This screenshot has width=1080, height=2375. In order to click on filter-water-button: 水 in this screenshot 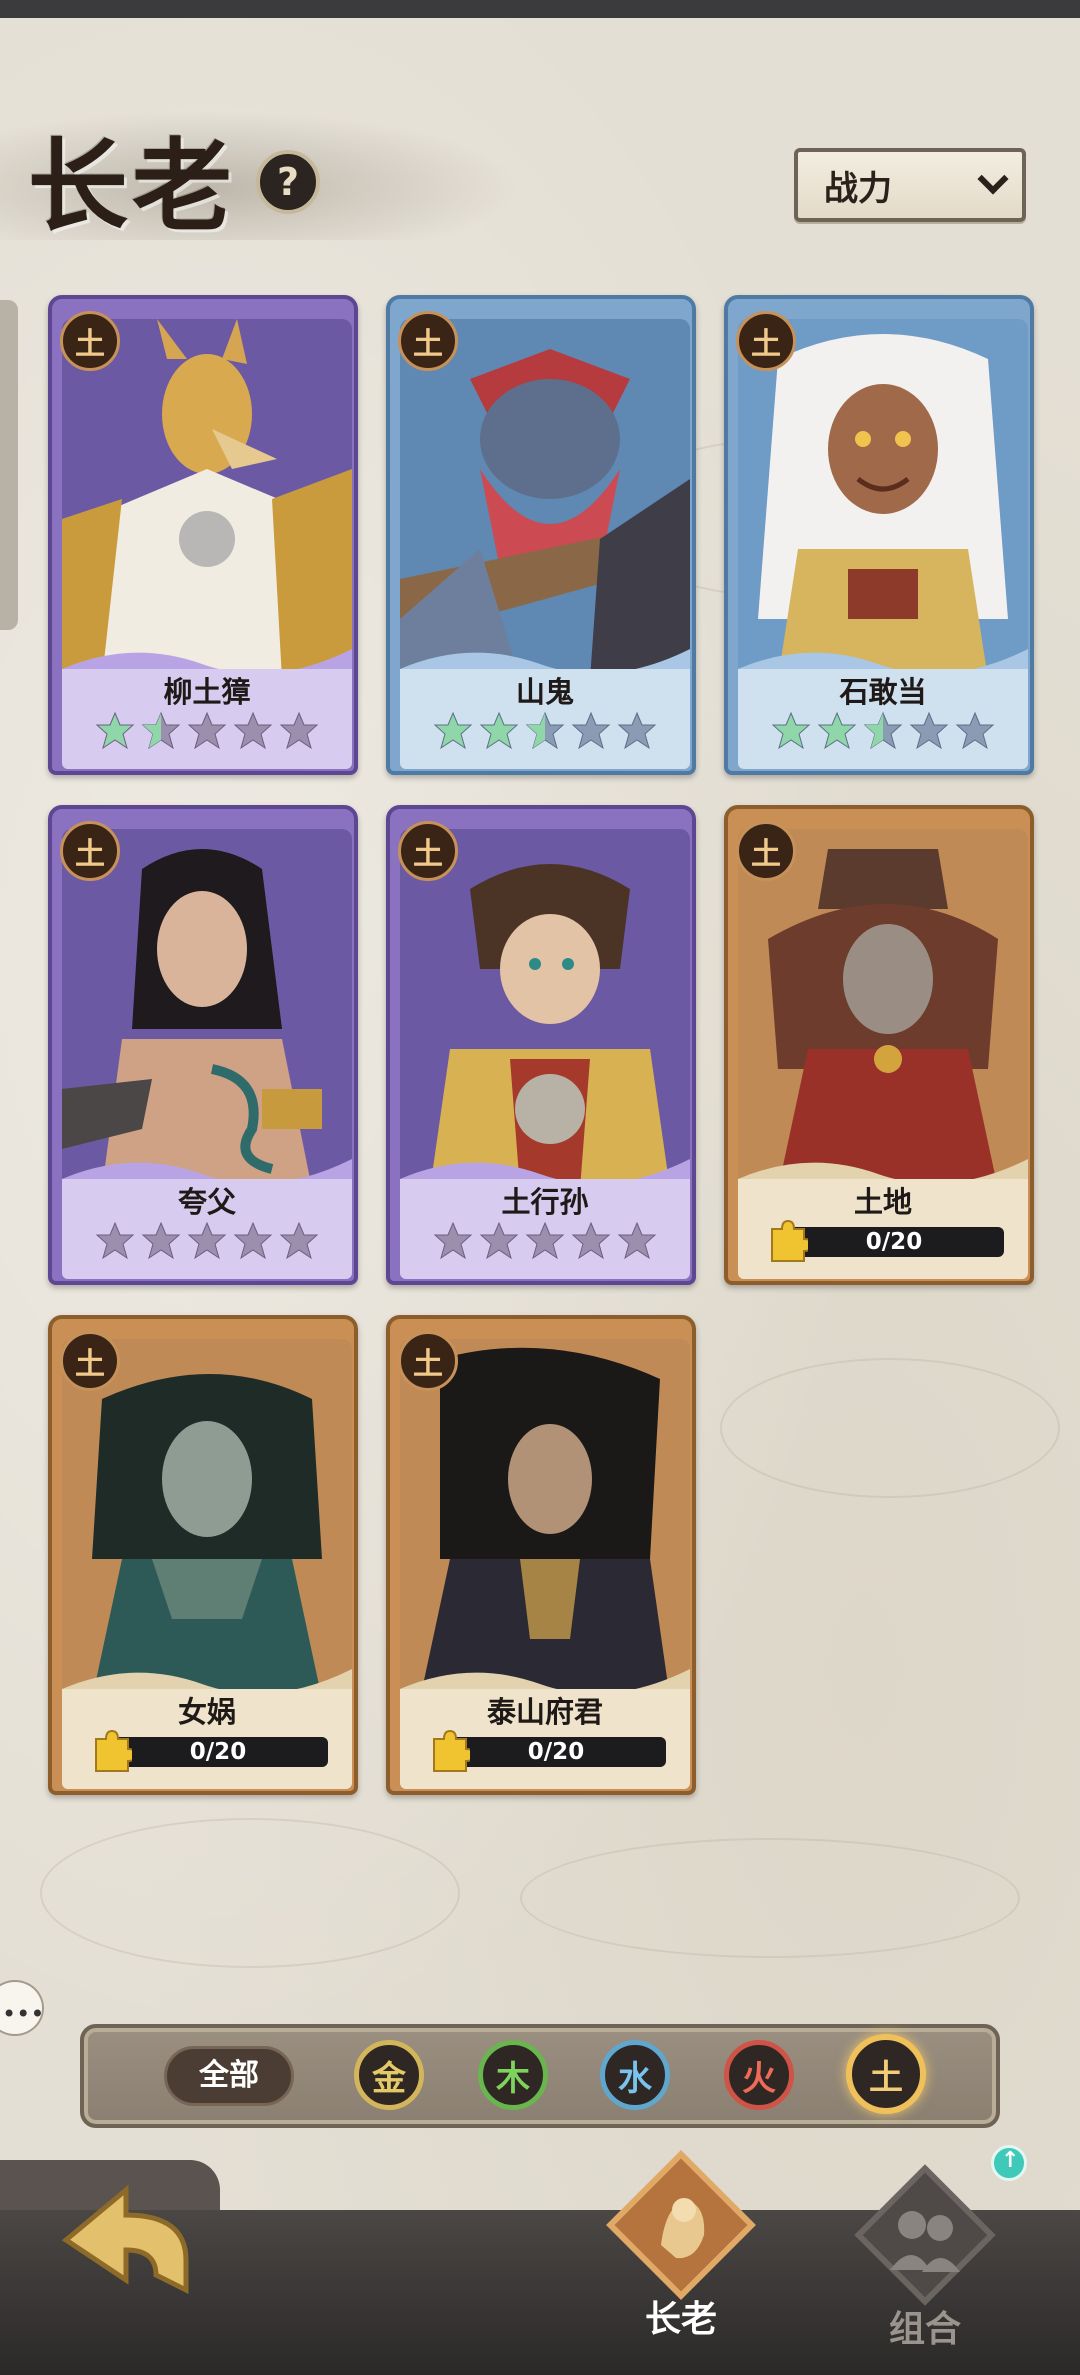, I will do `click(635, 2075)`.